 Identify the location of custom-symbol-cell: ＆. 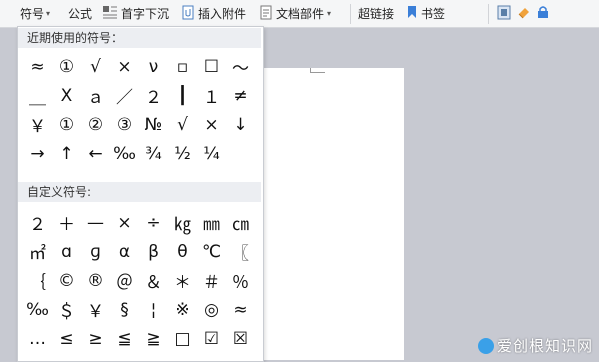
(153, 280).